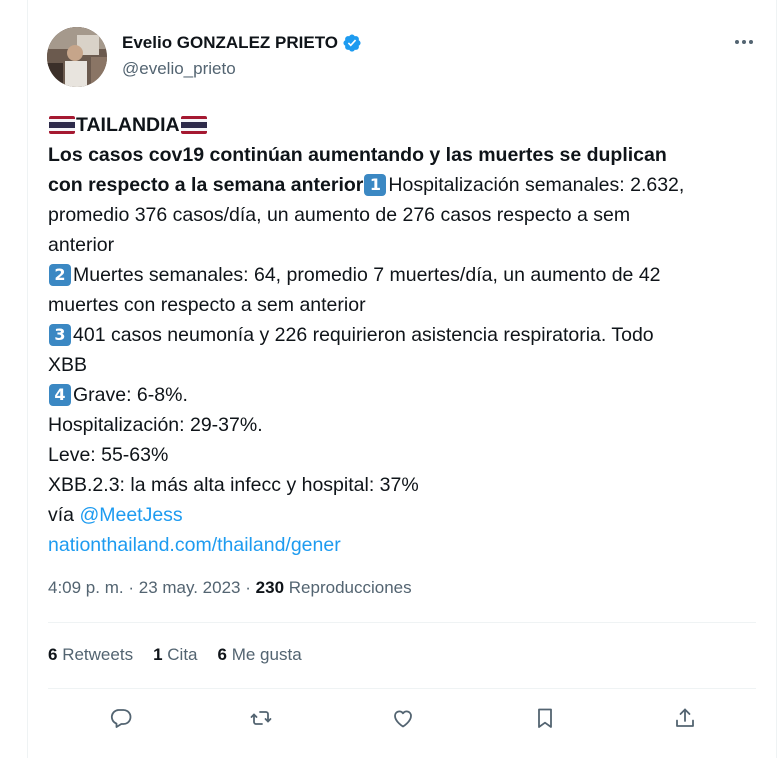 This screenshot has height=758, width=782. I want to click on retweet-icon, so click(261, 718).